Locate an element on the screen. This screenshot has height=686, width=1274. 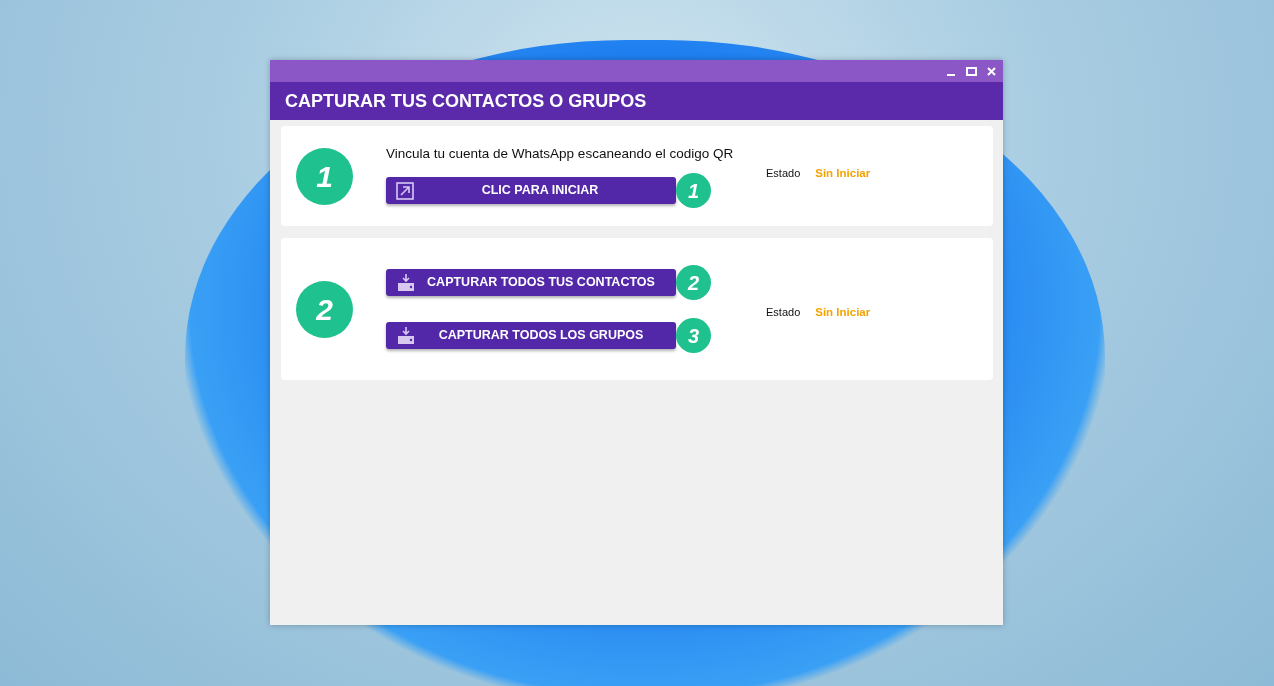
arrow-box-icon is located at coordinates (405, 190).